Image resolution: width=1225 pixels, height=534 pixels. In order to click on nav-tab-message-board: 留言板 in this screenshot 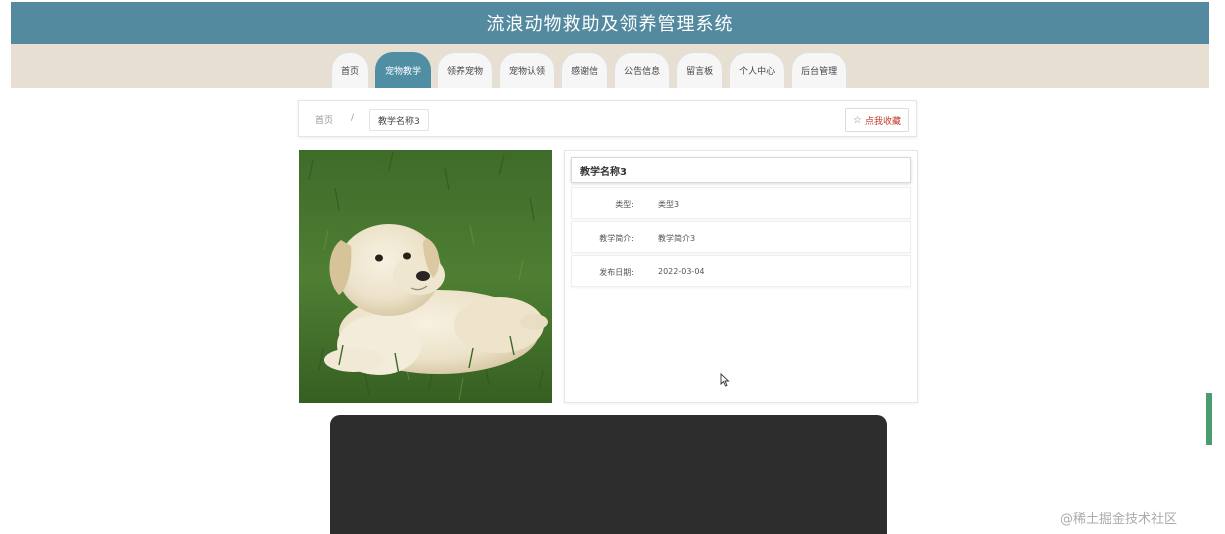, I will do `click(700, 70)`.